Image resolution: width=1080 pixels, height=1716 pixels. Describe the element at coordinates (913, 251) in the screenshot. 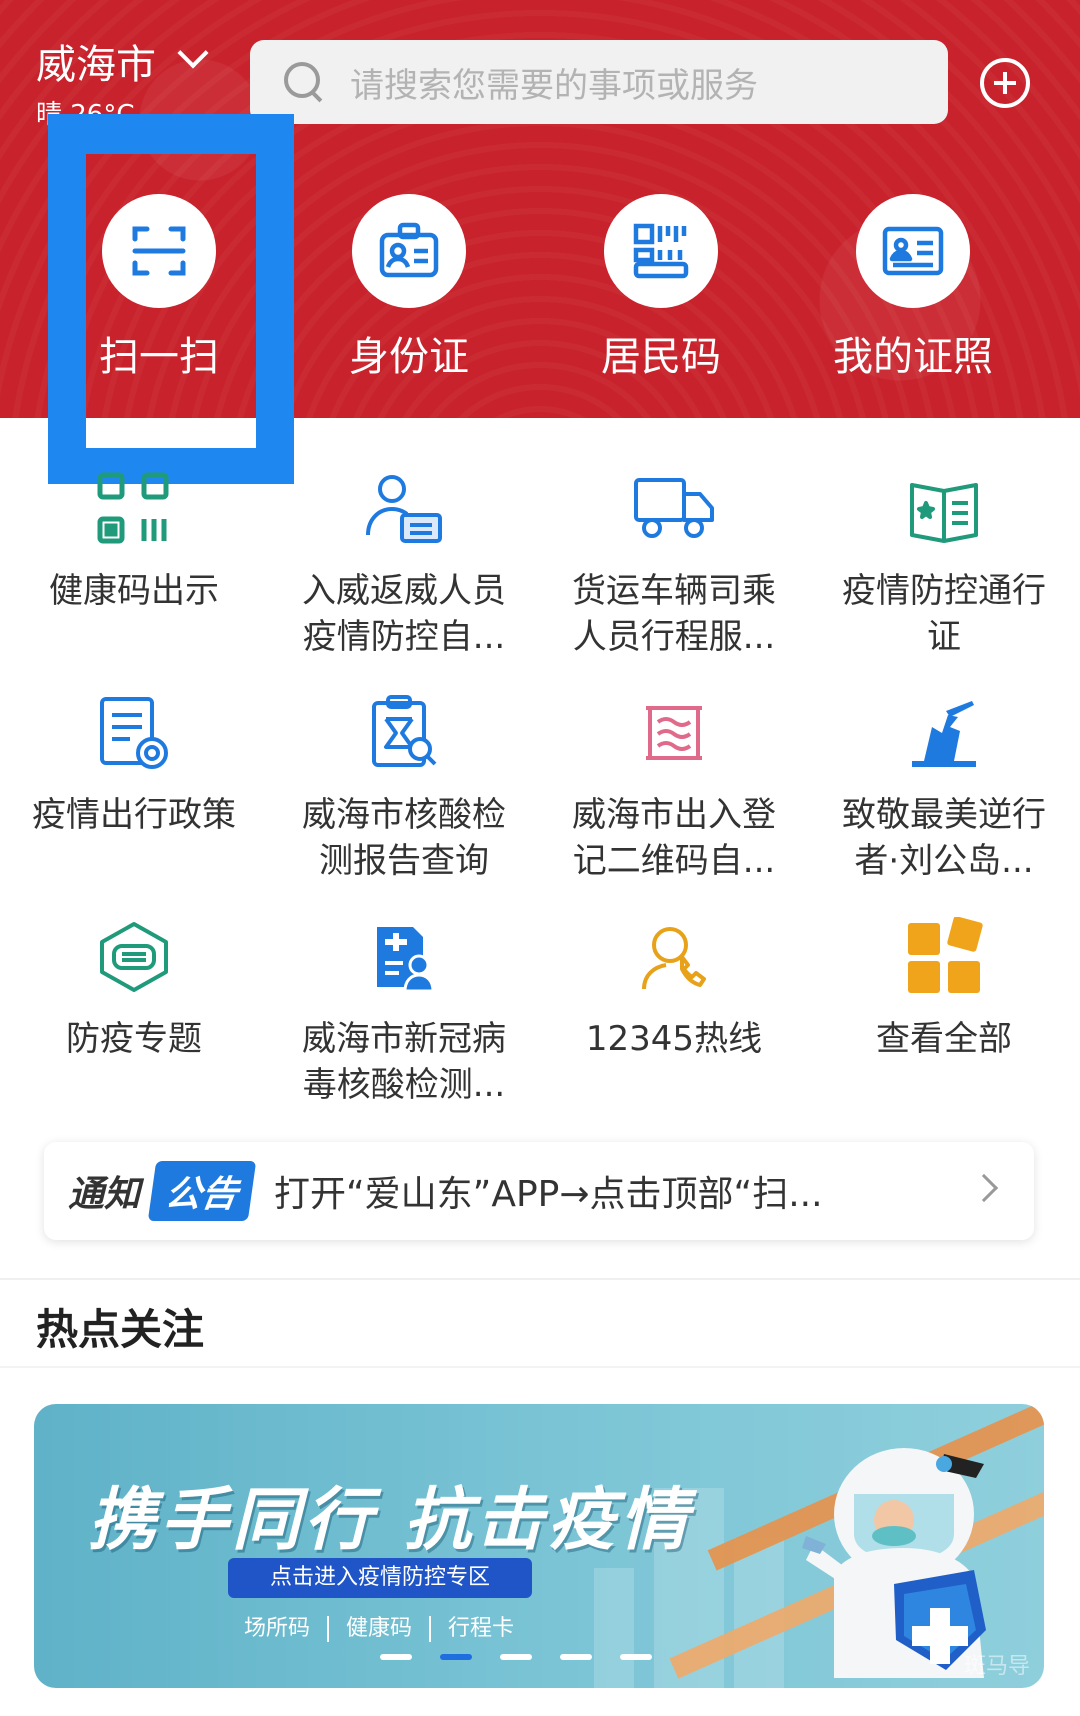

I see `license-icon` at that location.